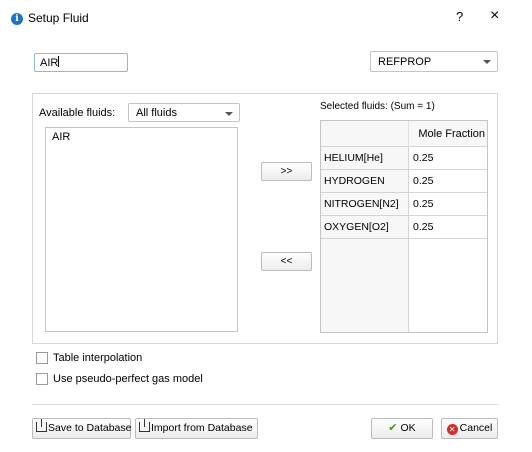 The height and width of the screenshot is (452, 532). What do you see at coordinates (81, 428) in the screenshot?
I see `save-to-database-button: Save to Database` at bounding box center [81, 428].